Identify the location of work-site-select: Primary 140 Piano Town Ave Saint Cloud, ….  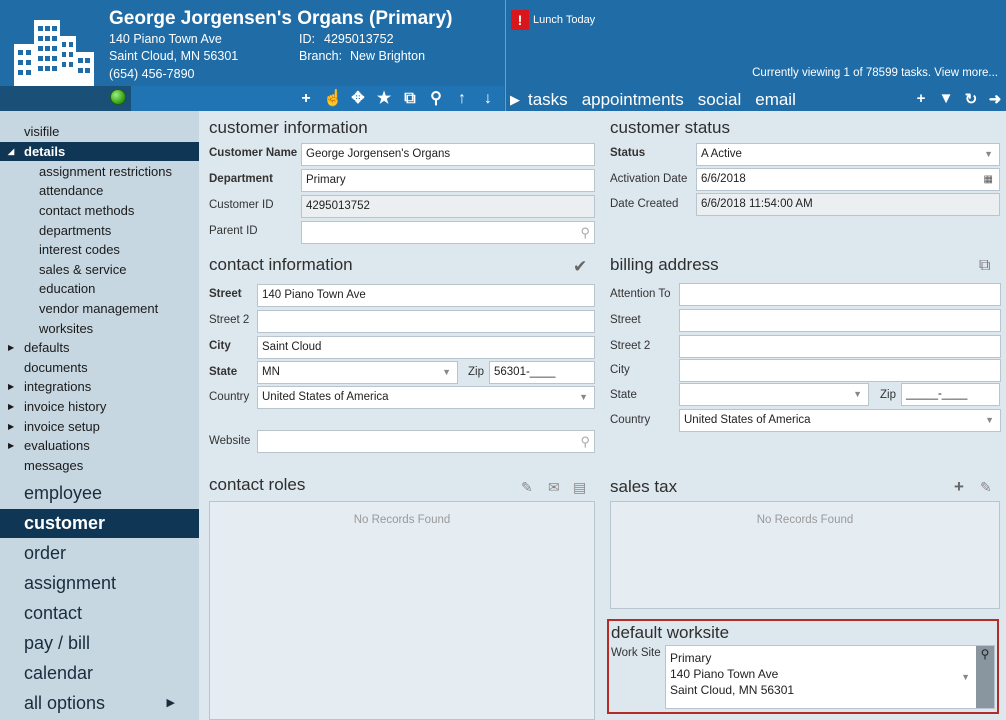
(830, 677).